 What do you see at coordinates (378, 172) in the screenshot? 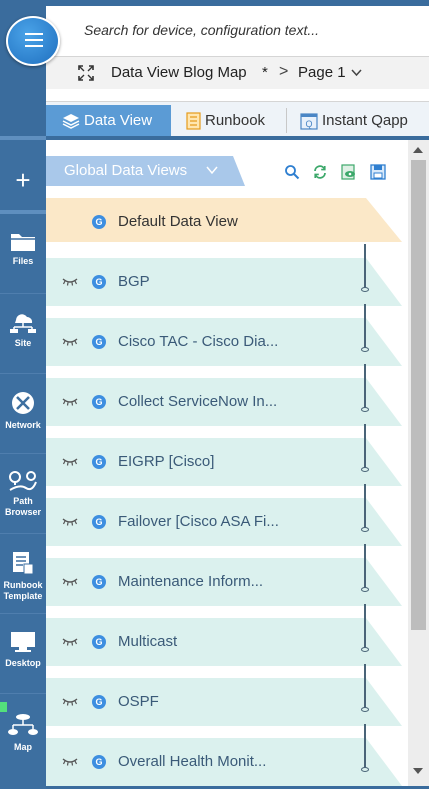
I see `save-icon` at bounding box center [378, 172].